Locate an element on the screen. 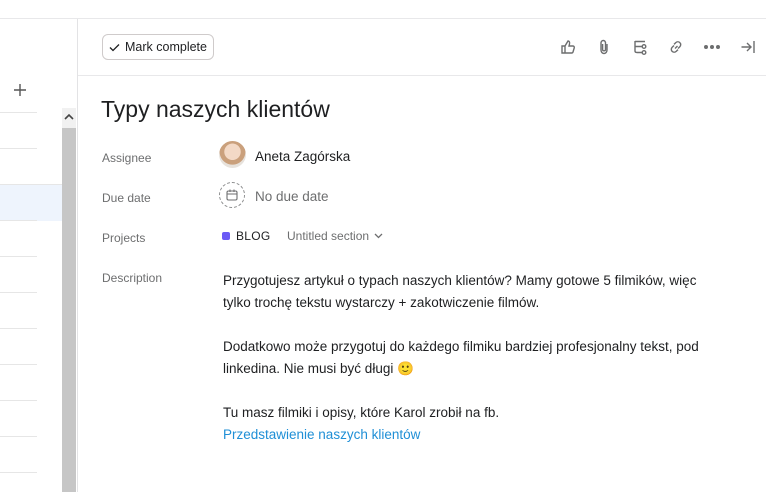 Image resolution: width=766 pixels, height=492 pixels. description-link: Przedstawienie naszych klientów is located at coordinates (478, 435).